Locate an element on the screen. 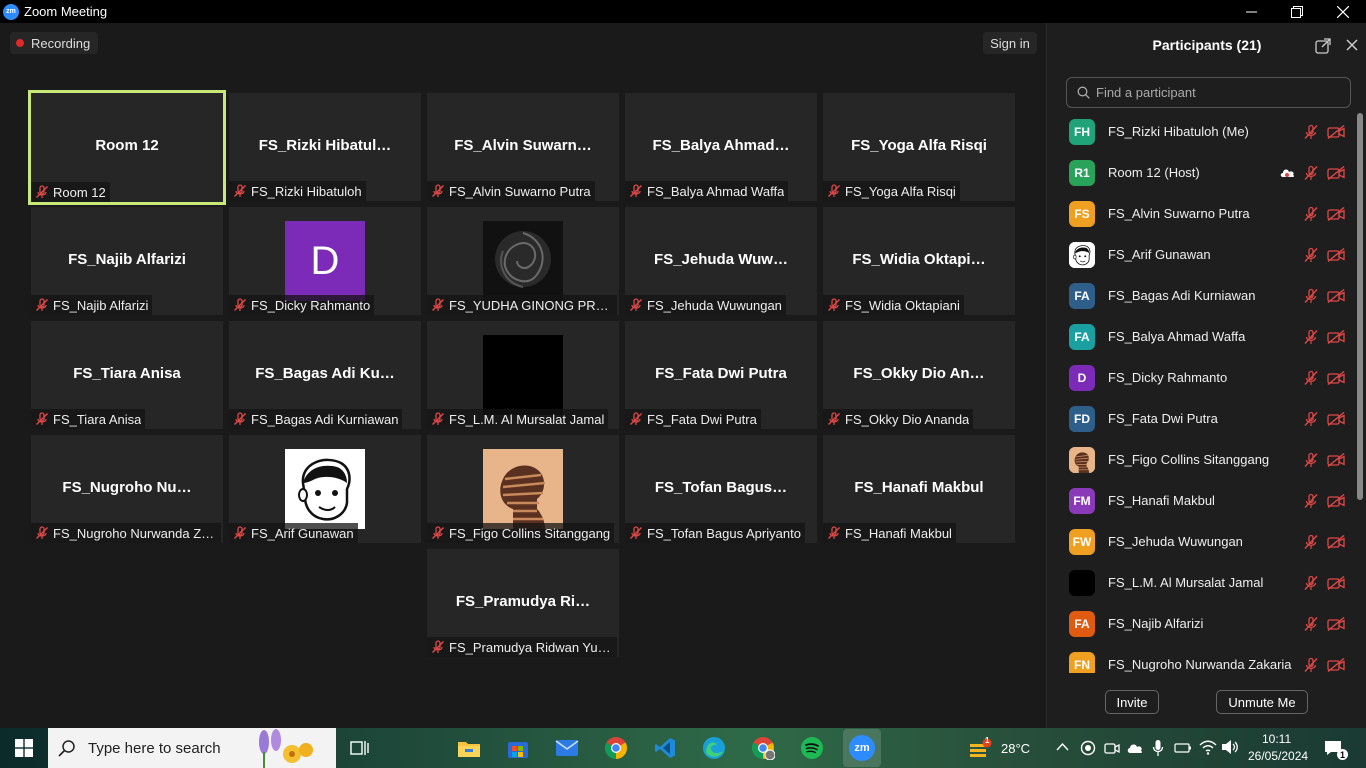  microphone-tray-icon is located at coordinates (1158, 748).